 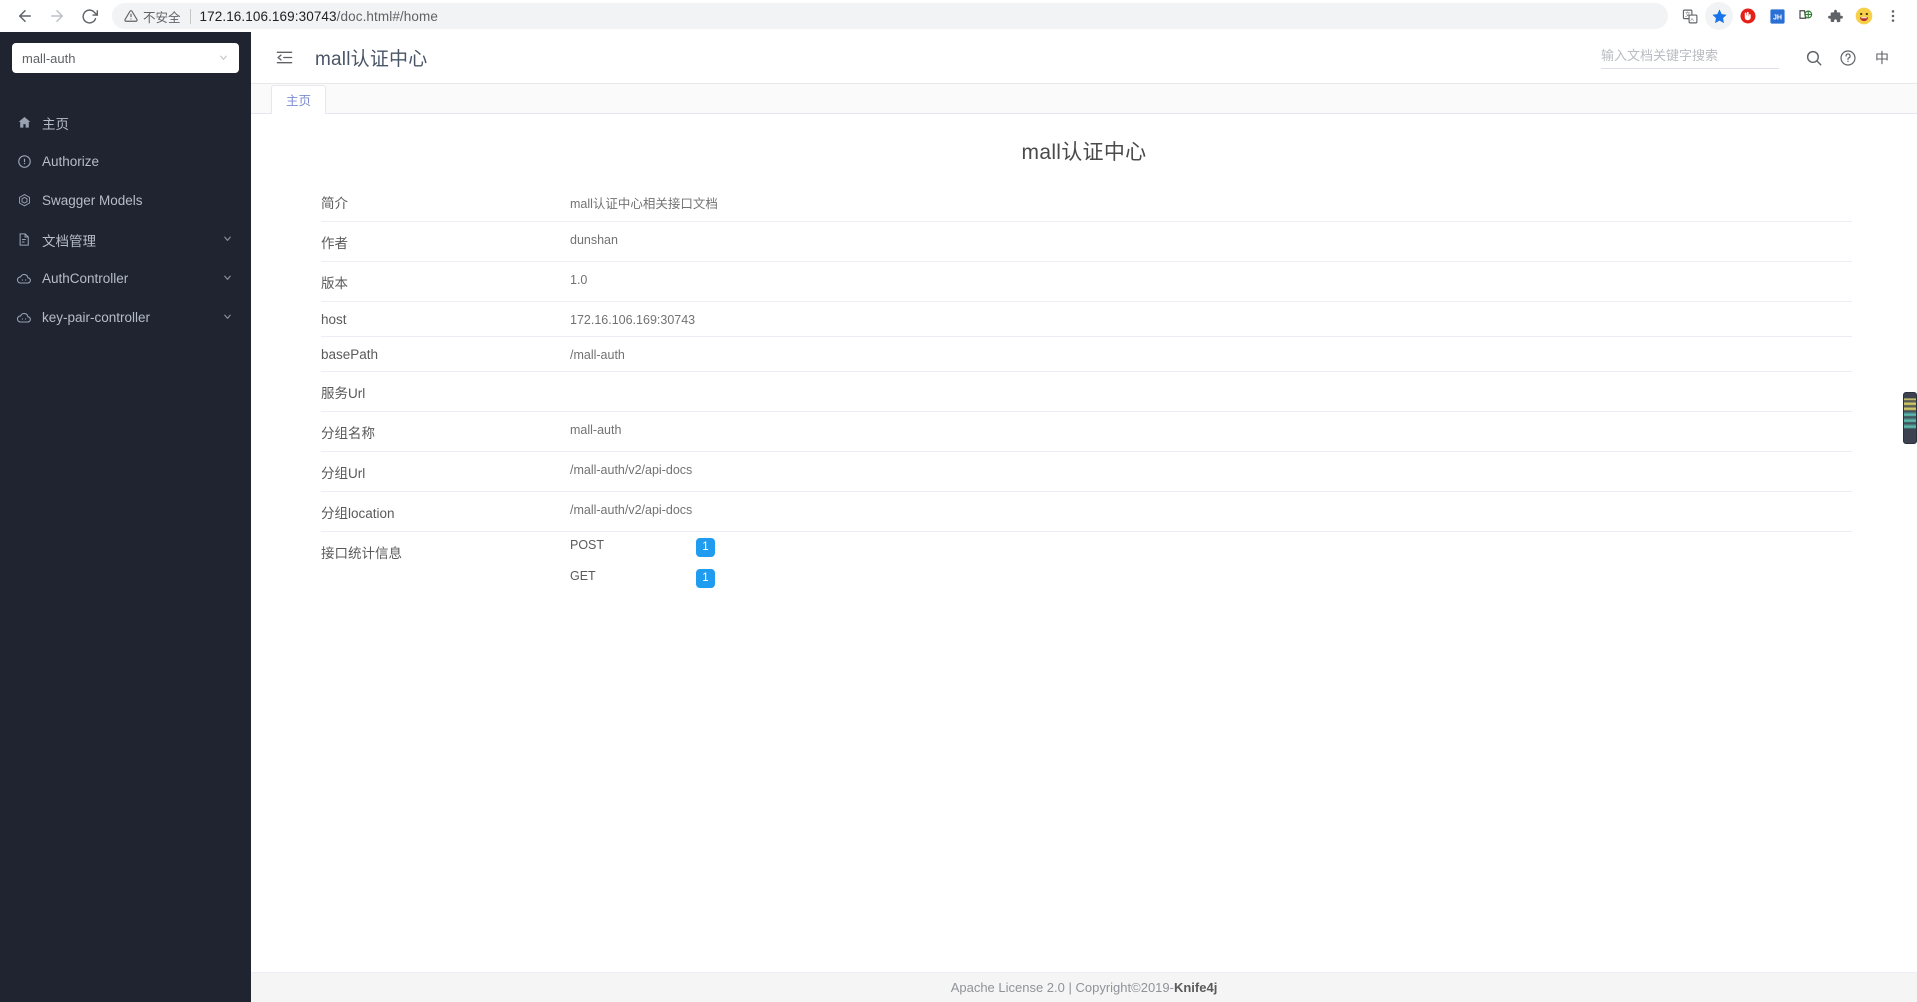 I want to click on bookmark-star-icon, so click(x=1719, y=16).